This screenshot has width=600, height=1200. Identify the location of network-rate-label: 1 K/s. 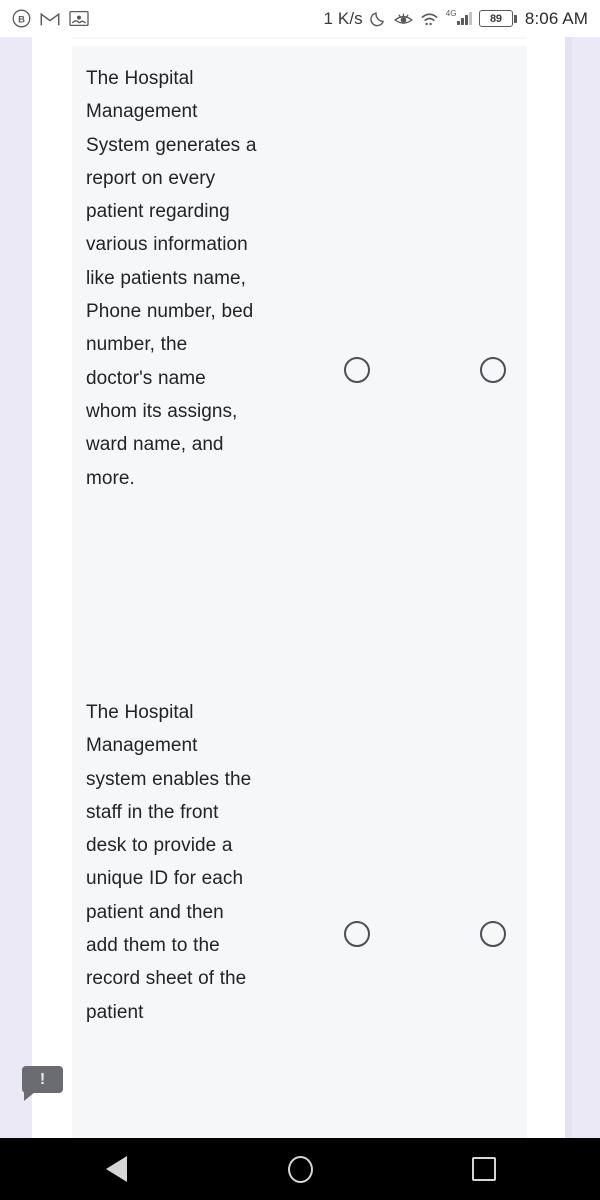
(343, 18).